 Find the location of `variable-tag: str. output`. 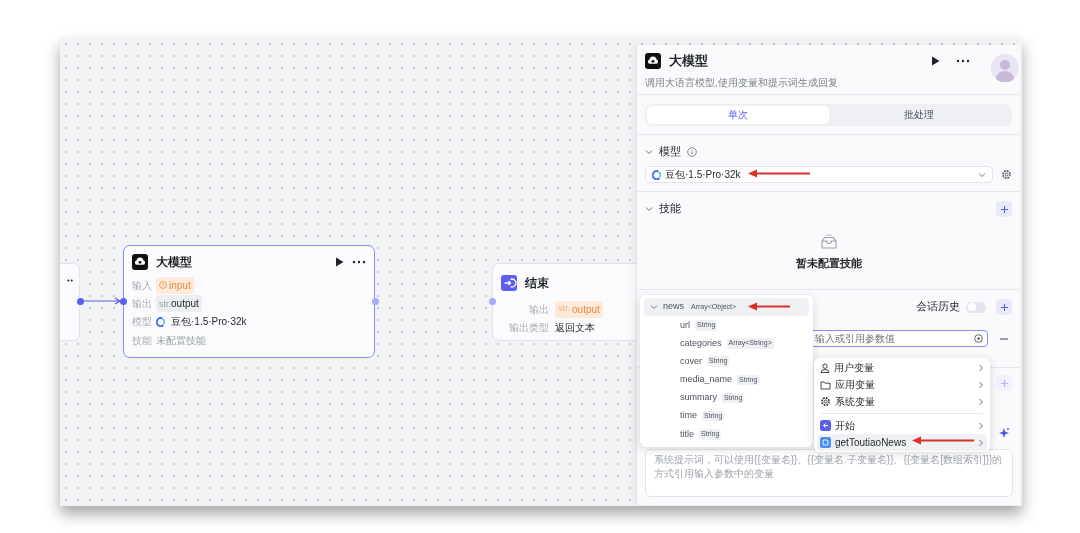

variable-tag: str. output is located at coordinates (579, 309).